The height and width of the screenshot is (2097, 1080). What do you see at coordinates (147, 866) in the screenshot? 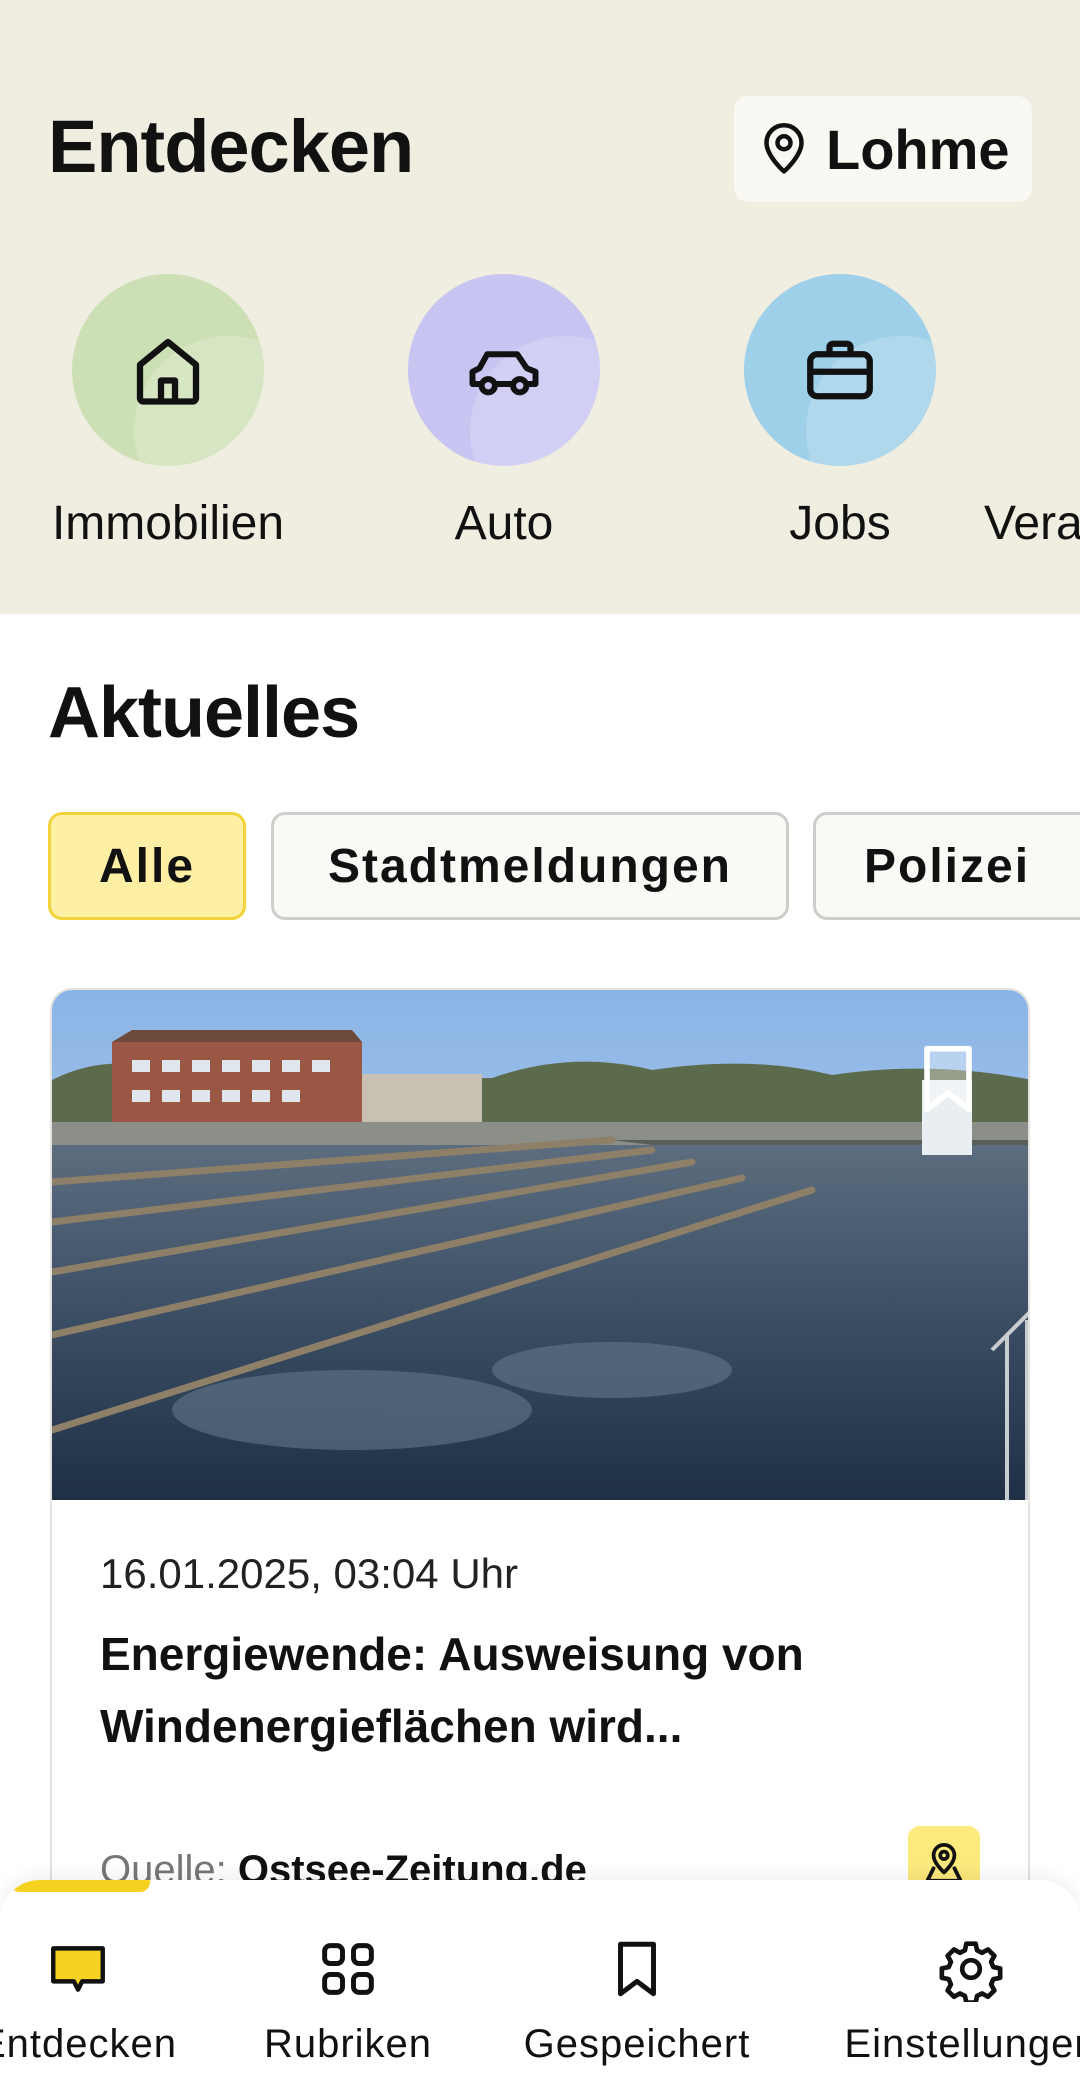
I see `chip-alle: Alle` at bounding box center [147, 866].